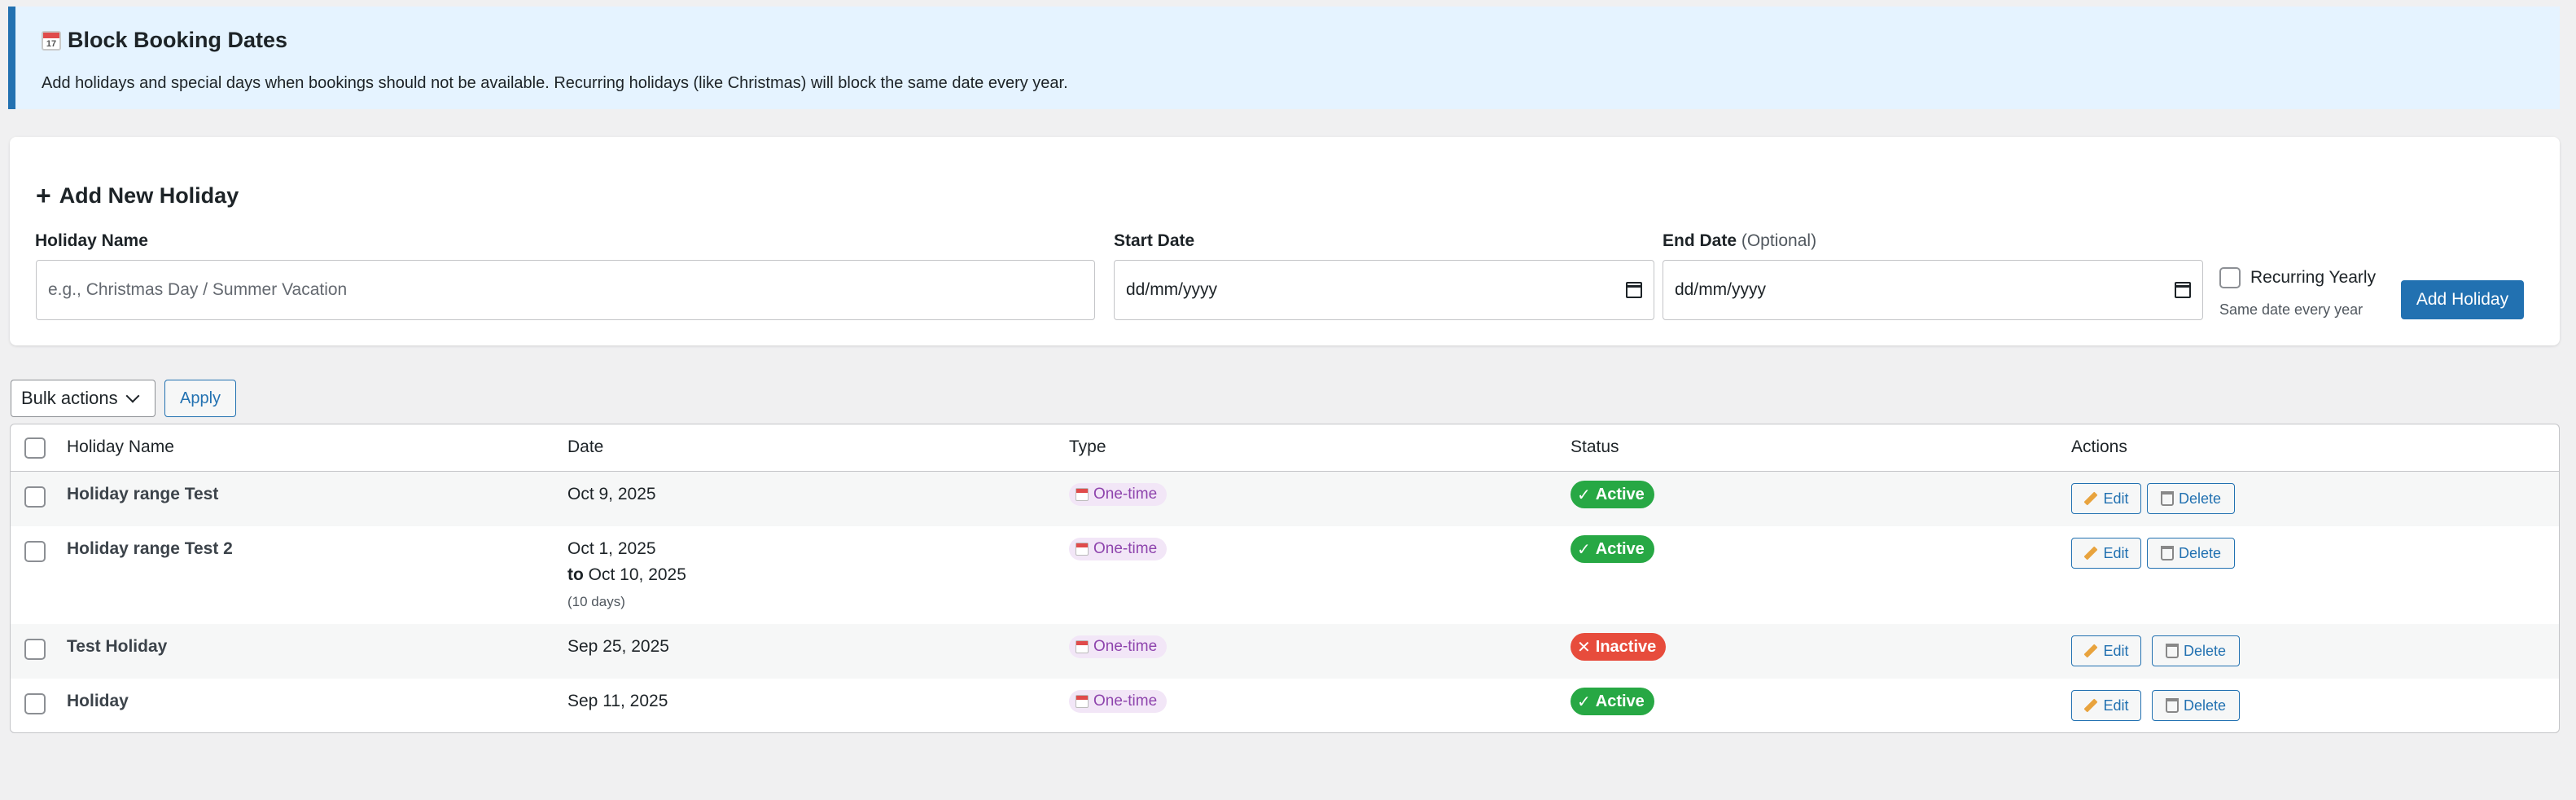 Image resolution: width=2576 pixels, height=800 pixels. Describe the element at coordinates (98, 701) in the screenshot. I see `holiday-name: Holiday` at that location.